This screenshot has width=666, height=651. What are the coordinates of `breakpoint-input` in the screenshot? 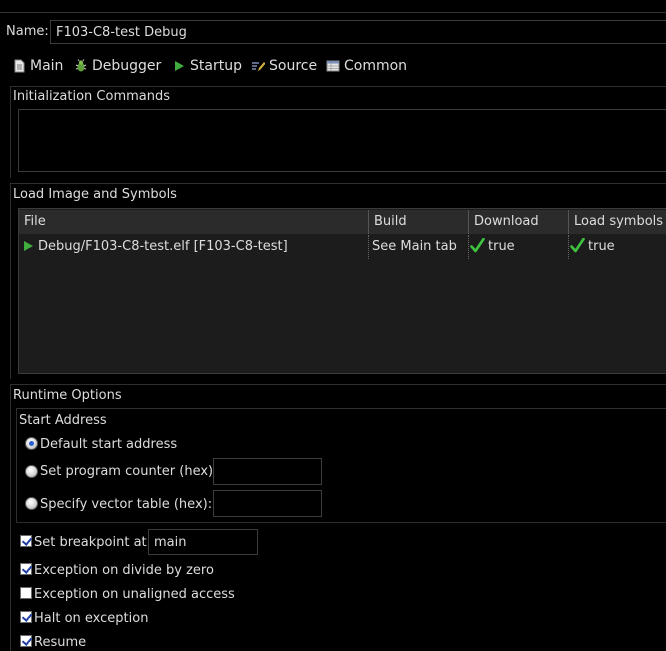 It's located at (203, 542).